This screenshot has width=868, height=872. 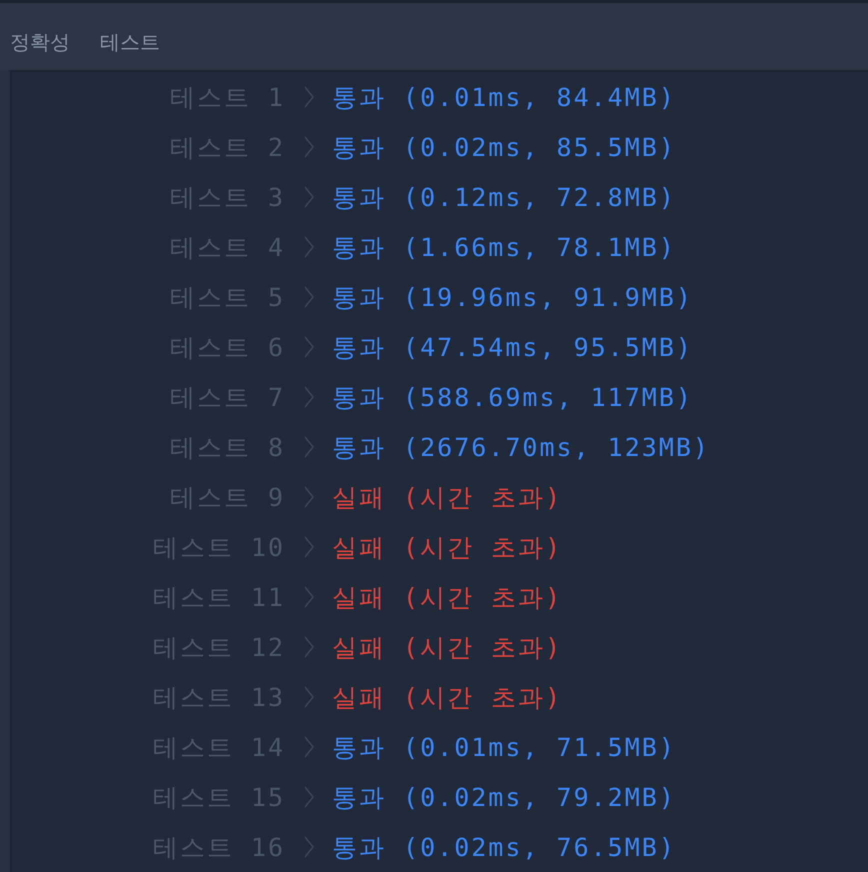 What do you see at coordinates (512, 298) in the screenshot?
I see `test-result: 통과 (19.96ms, 91.9MB)` at bounding box center [512, 298].